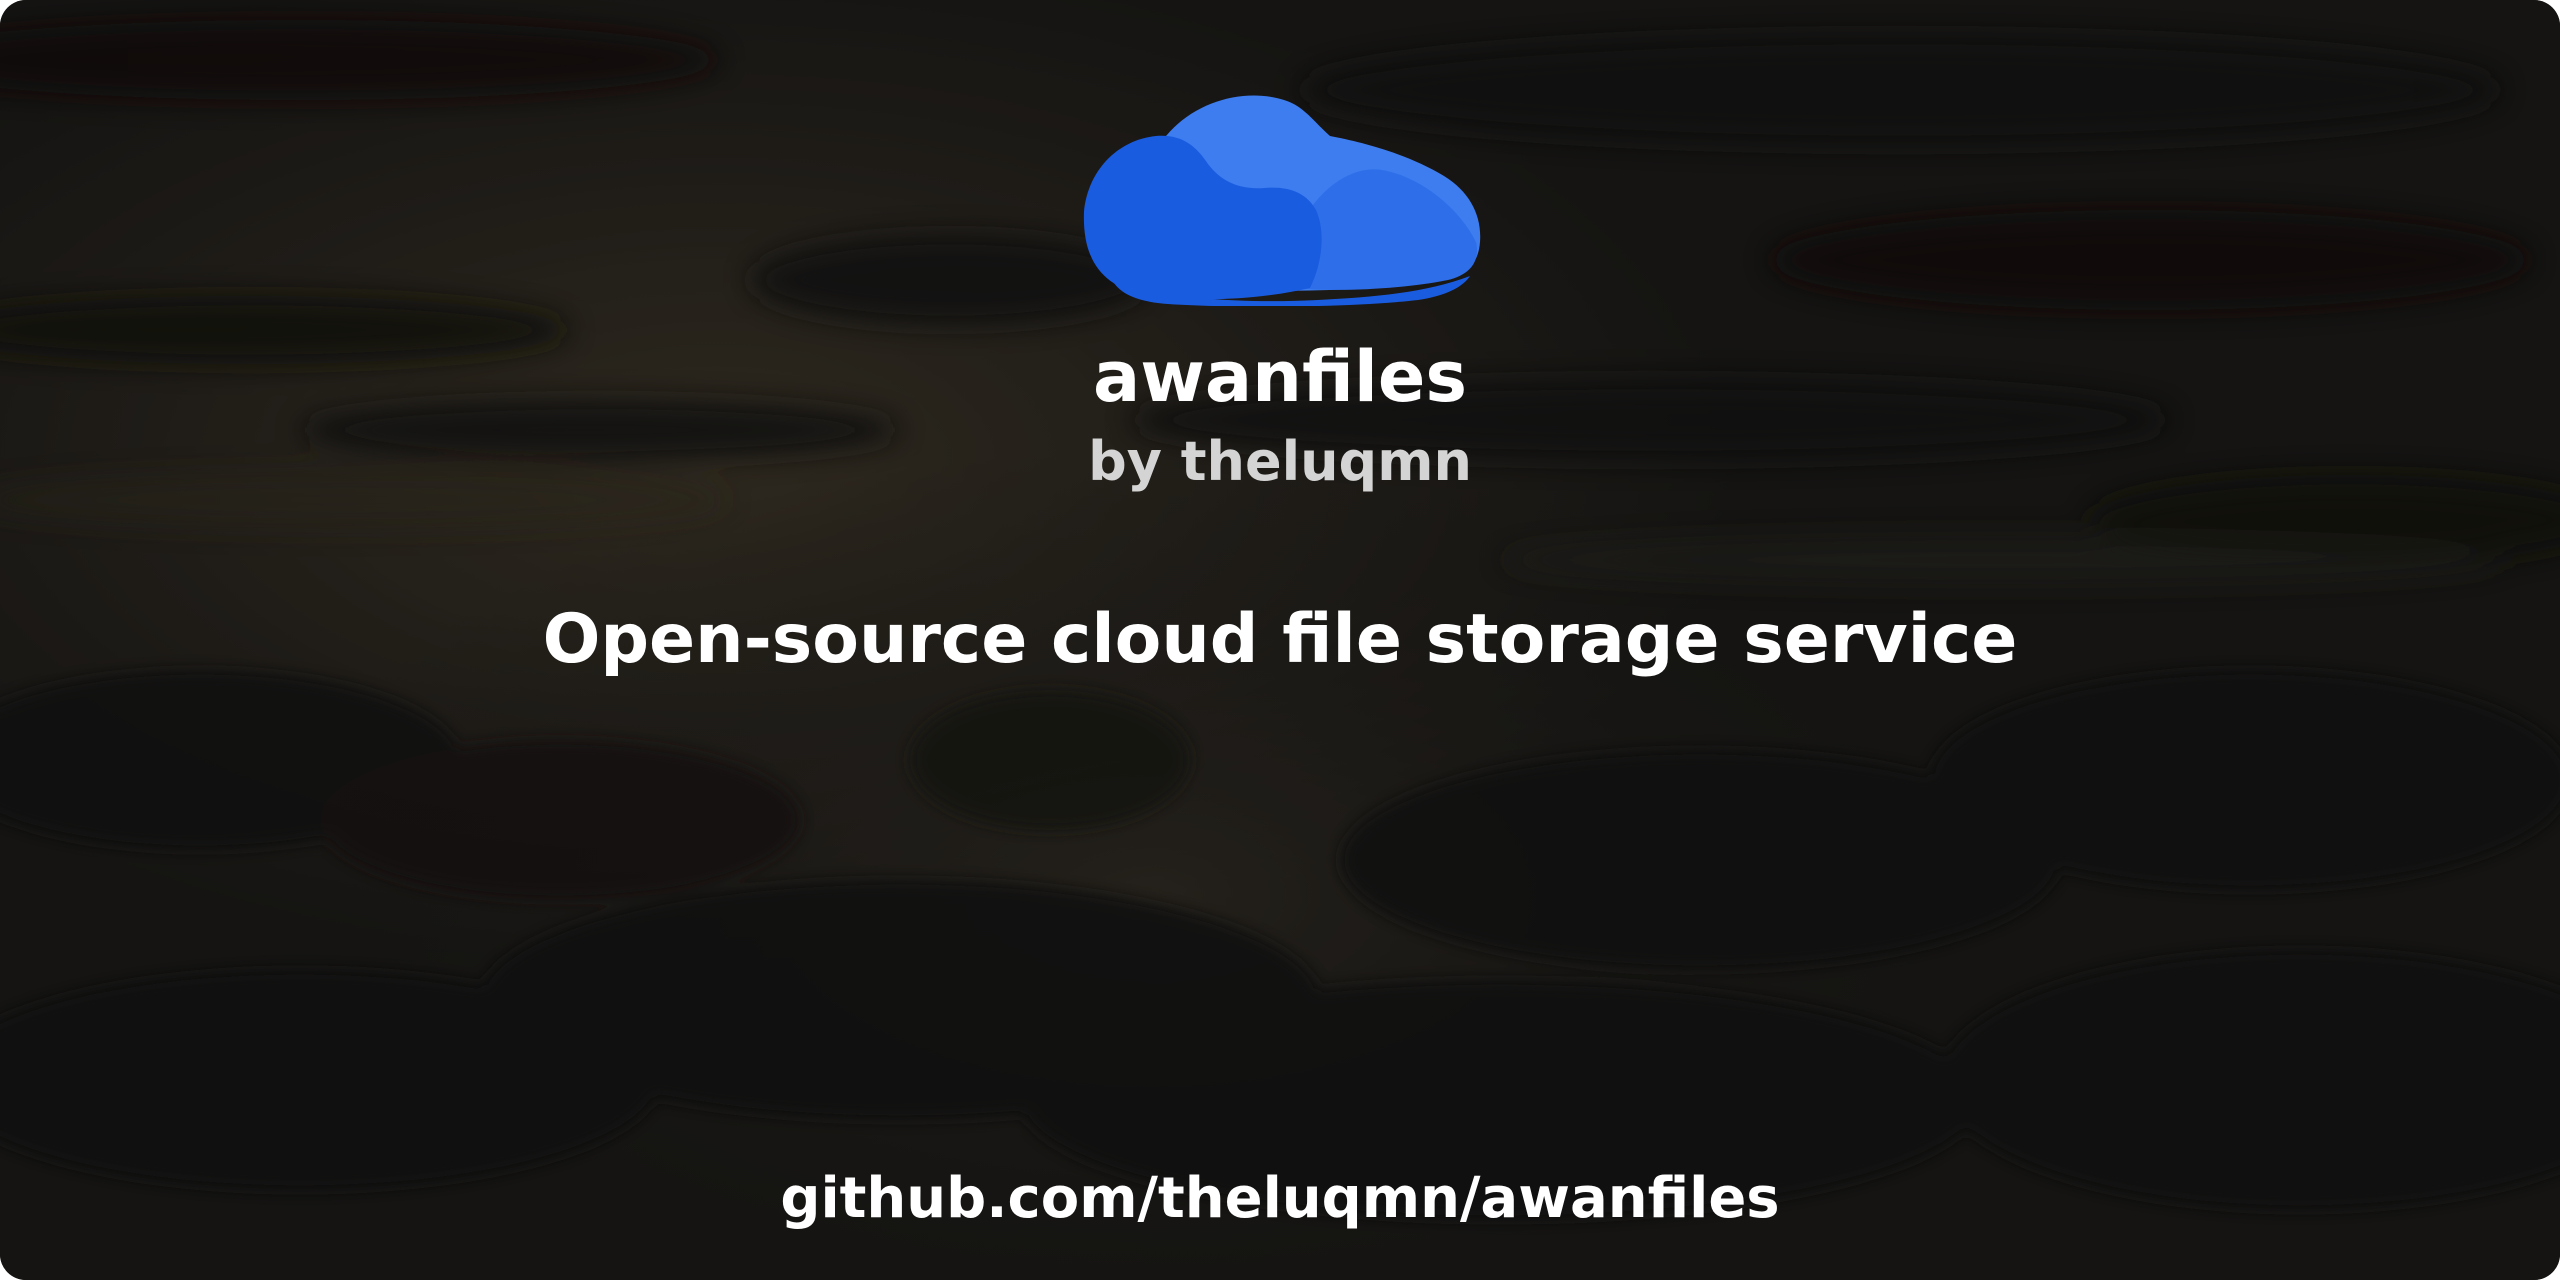  What do you see at coordinates (1280, 461) in the screenshot?
I see `author-byline: by theluqmn` at bounding box center [1280, 461].